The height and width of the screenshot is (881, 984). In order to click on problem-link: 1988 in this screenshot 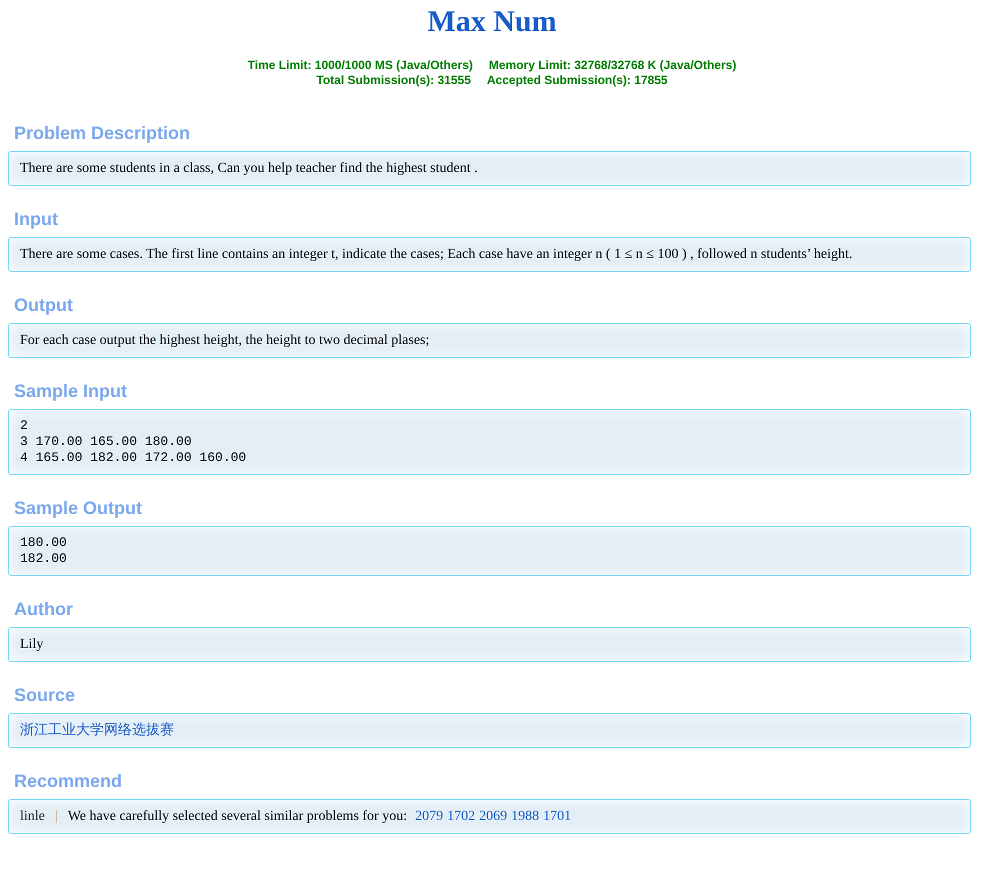, I will do `click(525, 816)`.